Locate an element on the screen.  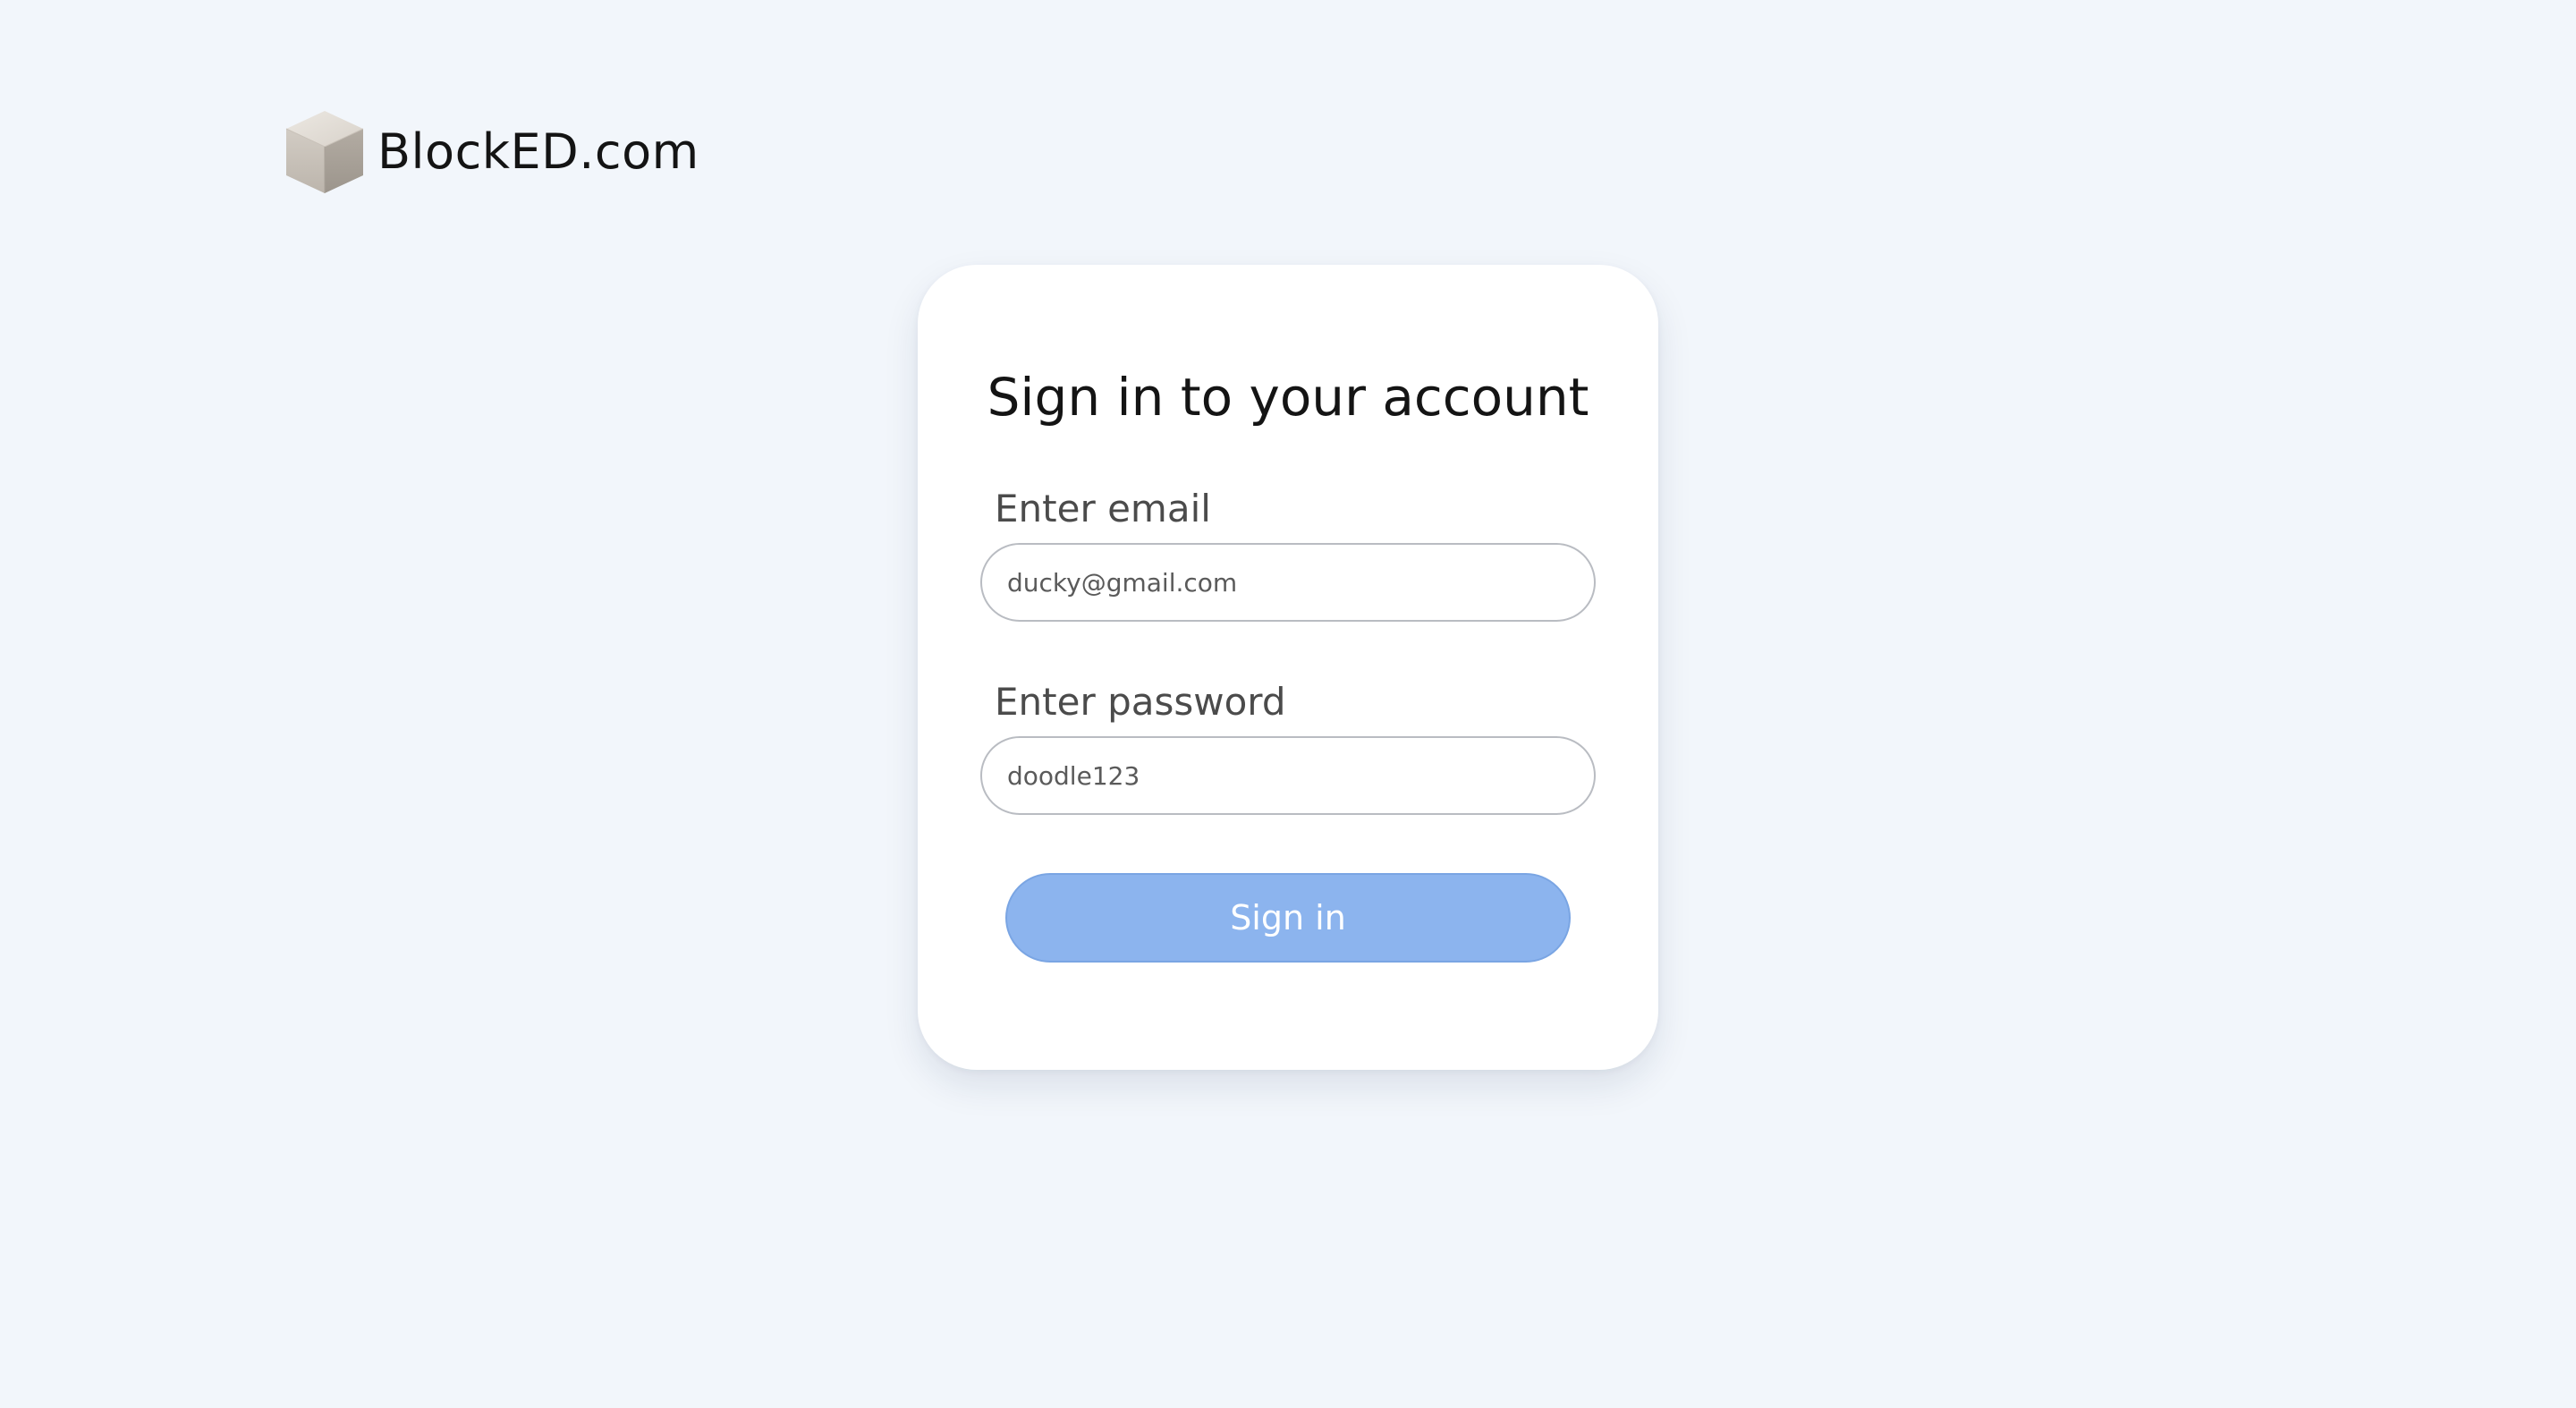
password-field is located at coordinates (1288, 775).